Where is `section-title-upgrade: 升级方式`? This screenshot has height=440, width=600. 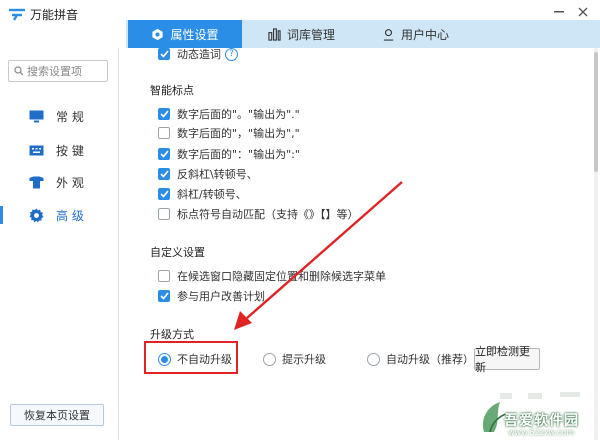
section-title-upgrade: 升级方式 is located at coordinates (172, 334).